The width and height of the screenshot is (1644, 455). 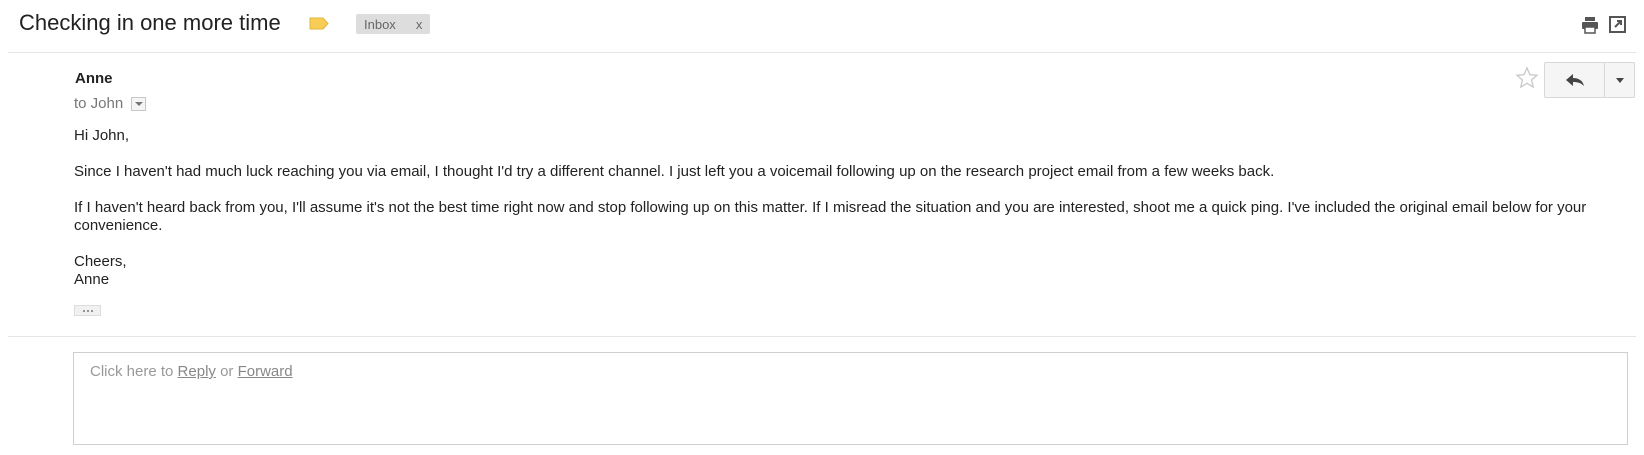 I want to click on print-icon, so click(x=1590, y=25).